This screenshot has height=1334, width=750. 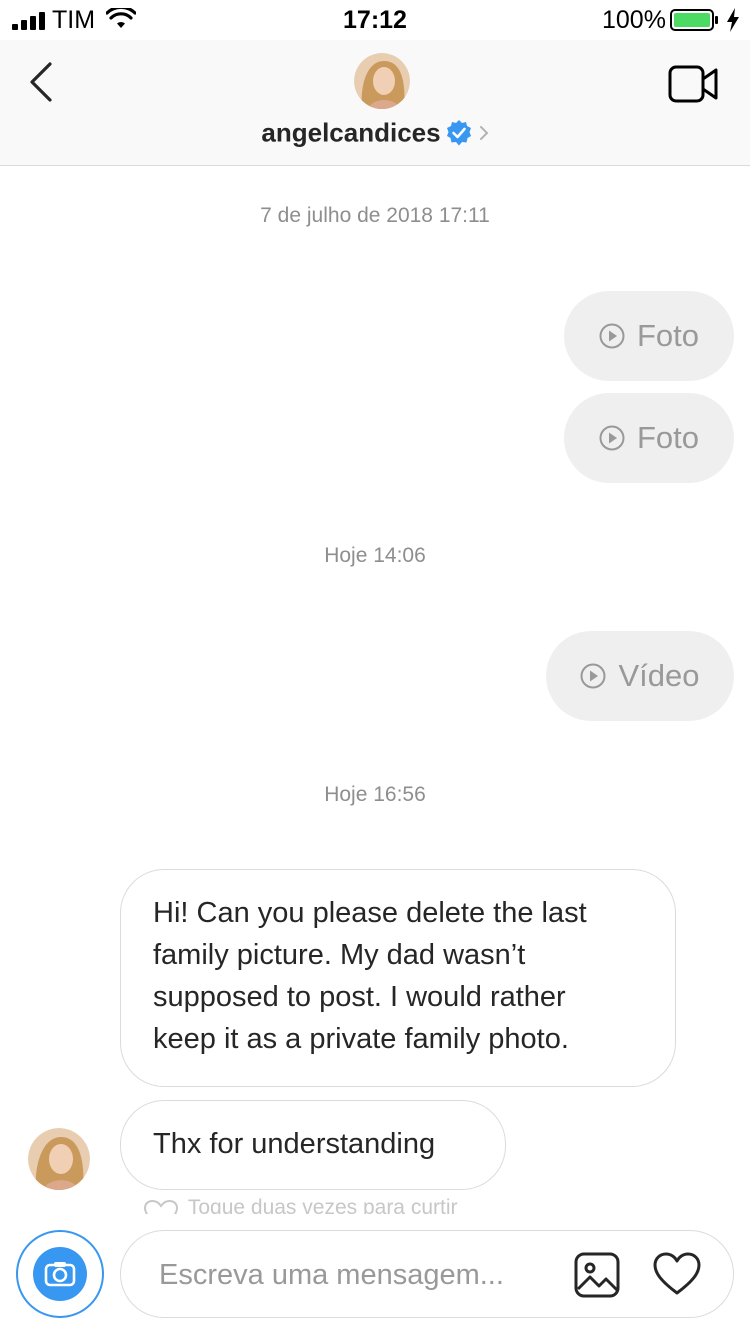 I want to click on timestamp: Hoje 16:56, so click(x=375, y=794).